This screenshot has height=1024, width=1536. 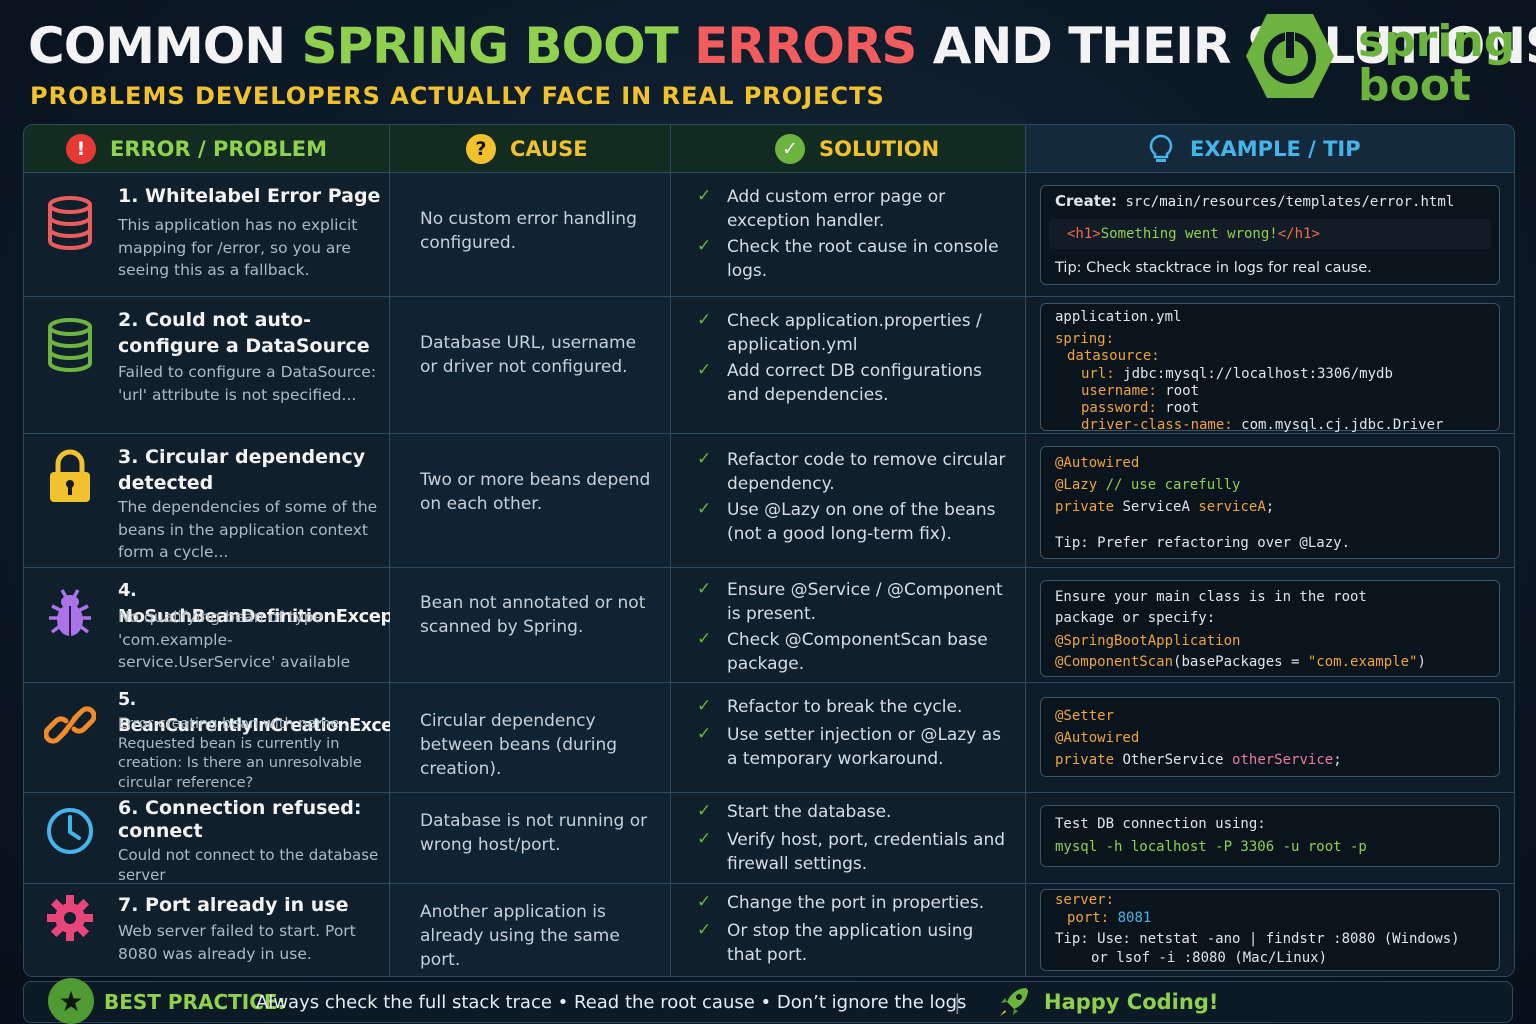 What do you see at coordinates (81, 148) in the screenshot?
I see `exclamation-icon: !` at bounding box center [81, 148].